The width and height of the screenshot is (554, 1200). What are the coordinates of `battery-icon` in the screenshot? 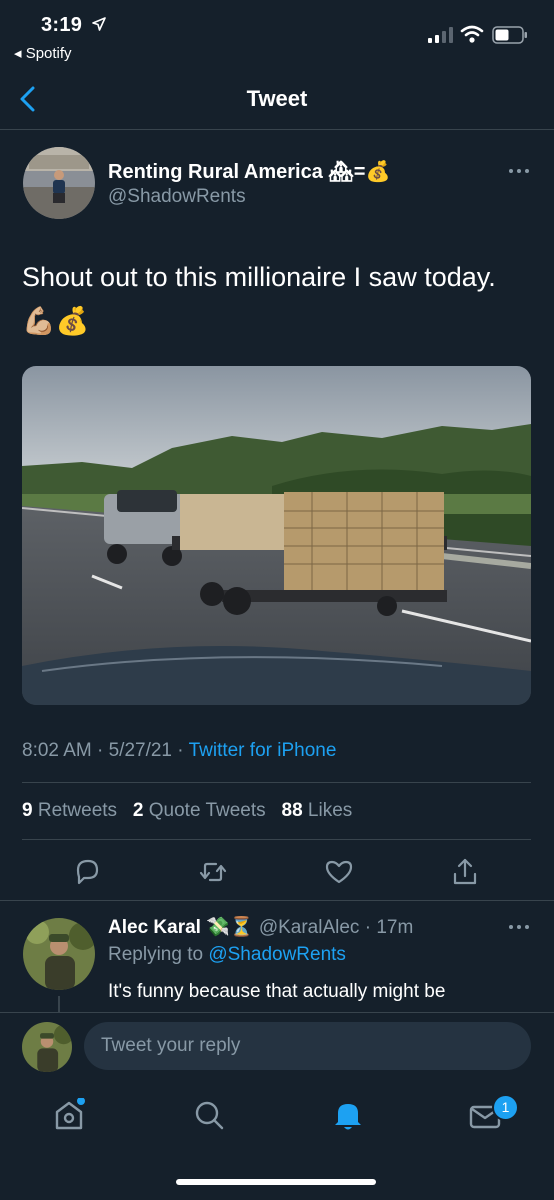 It's located at (509, 35).